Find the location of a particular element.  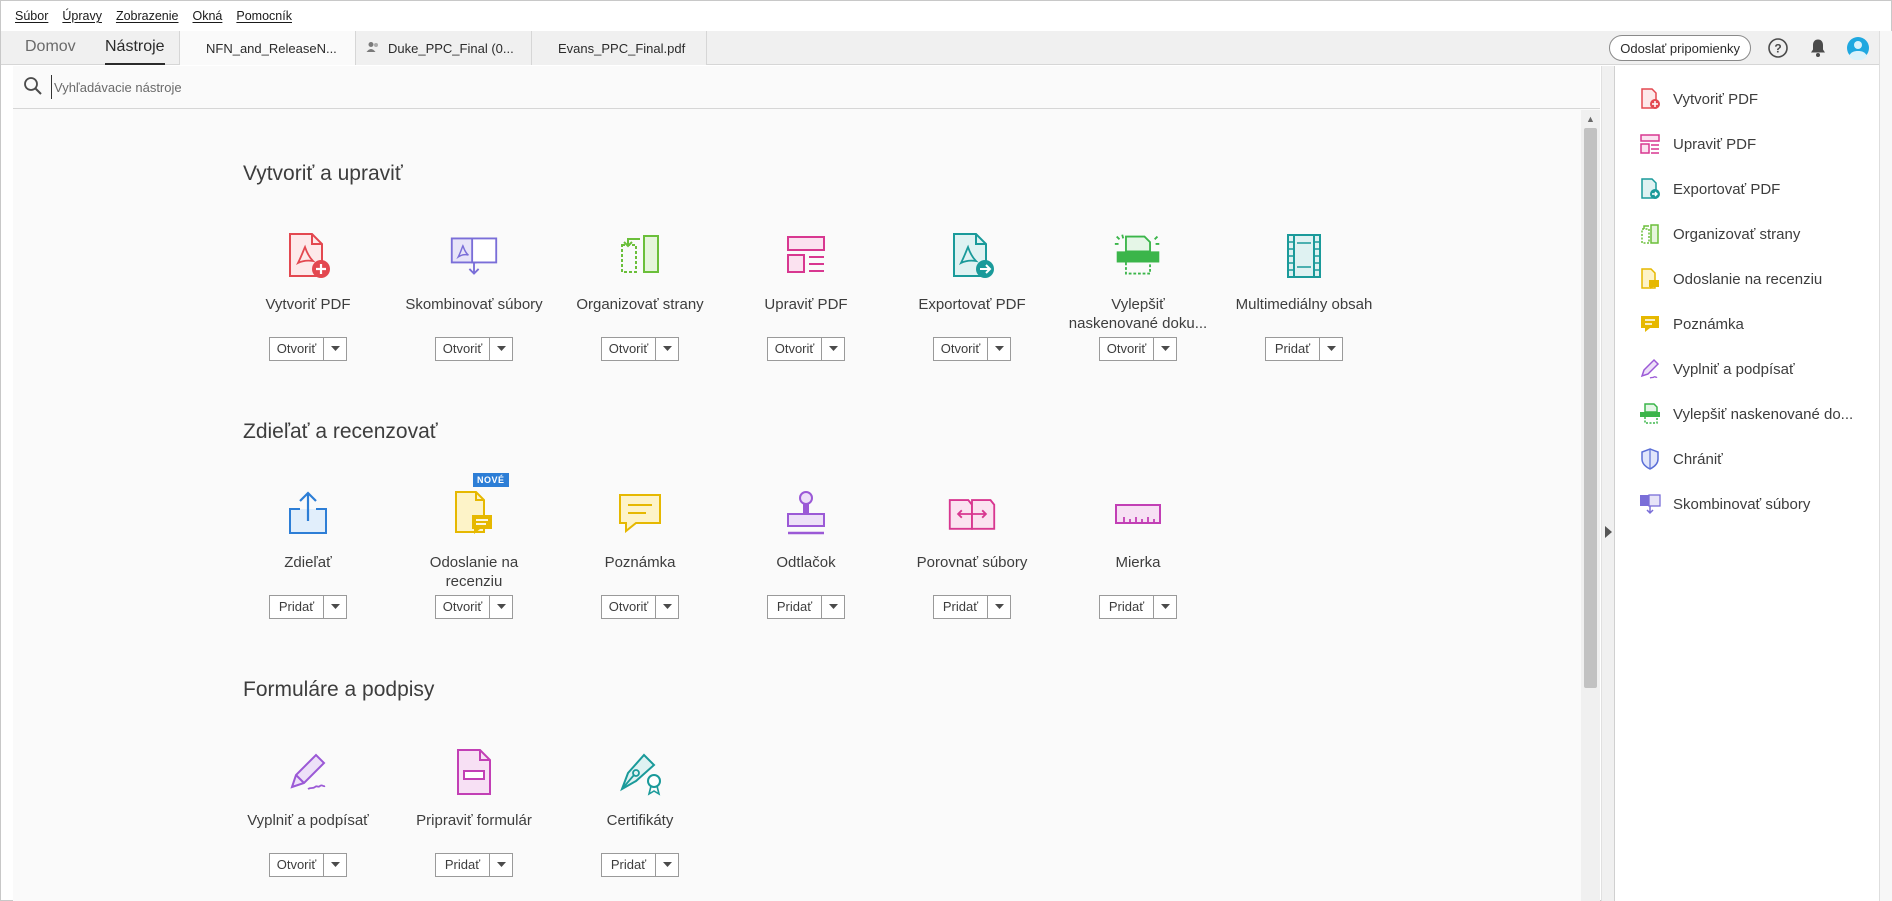

scroll-up-arrow-icon: ▲ is located at coordinates (1590, 119).